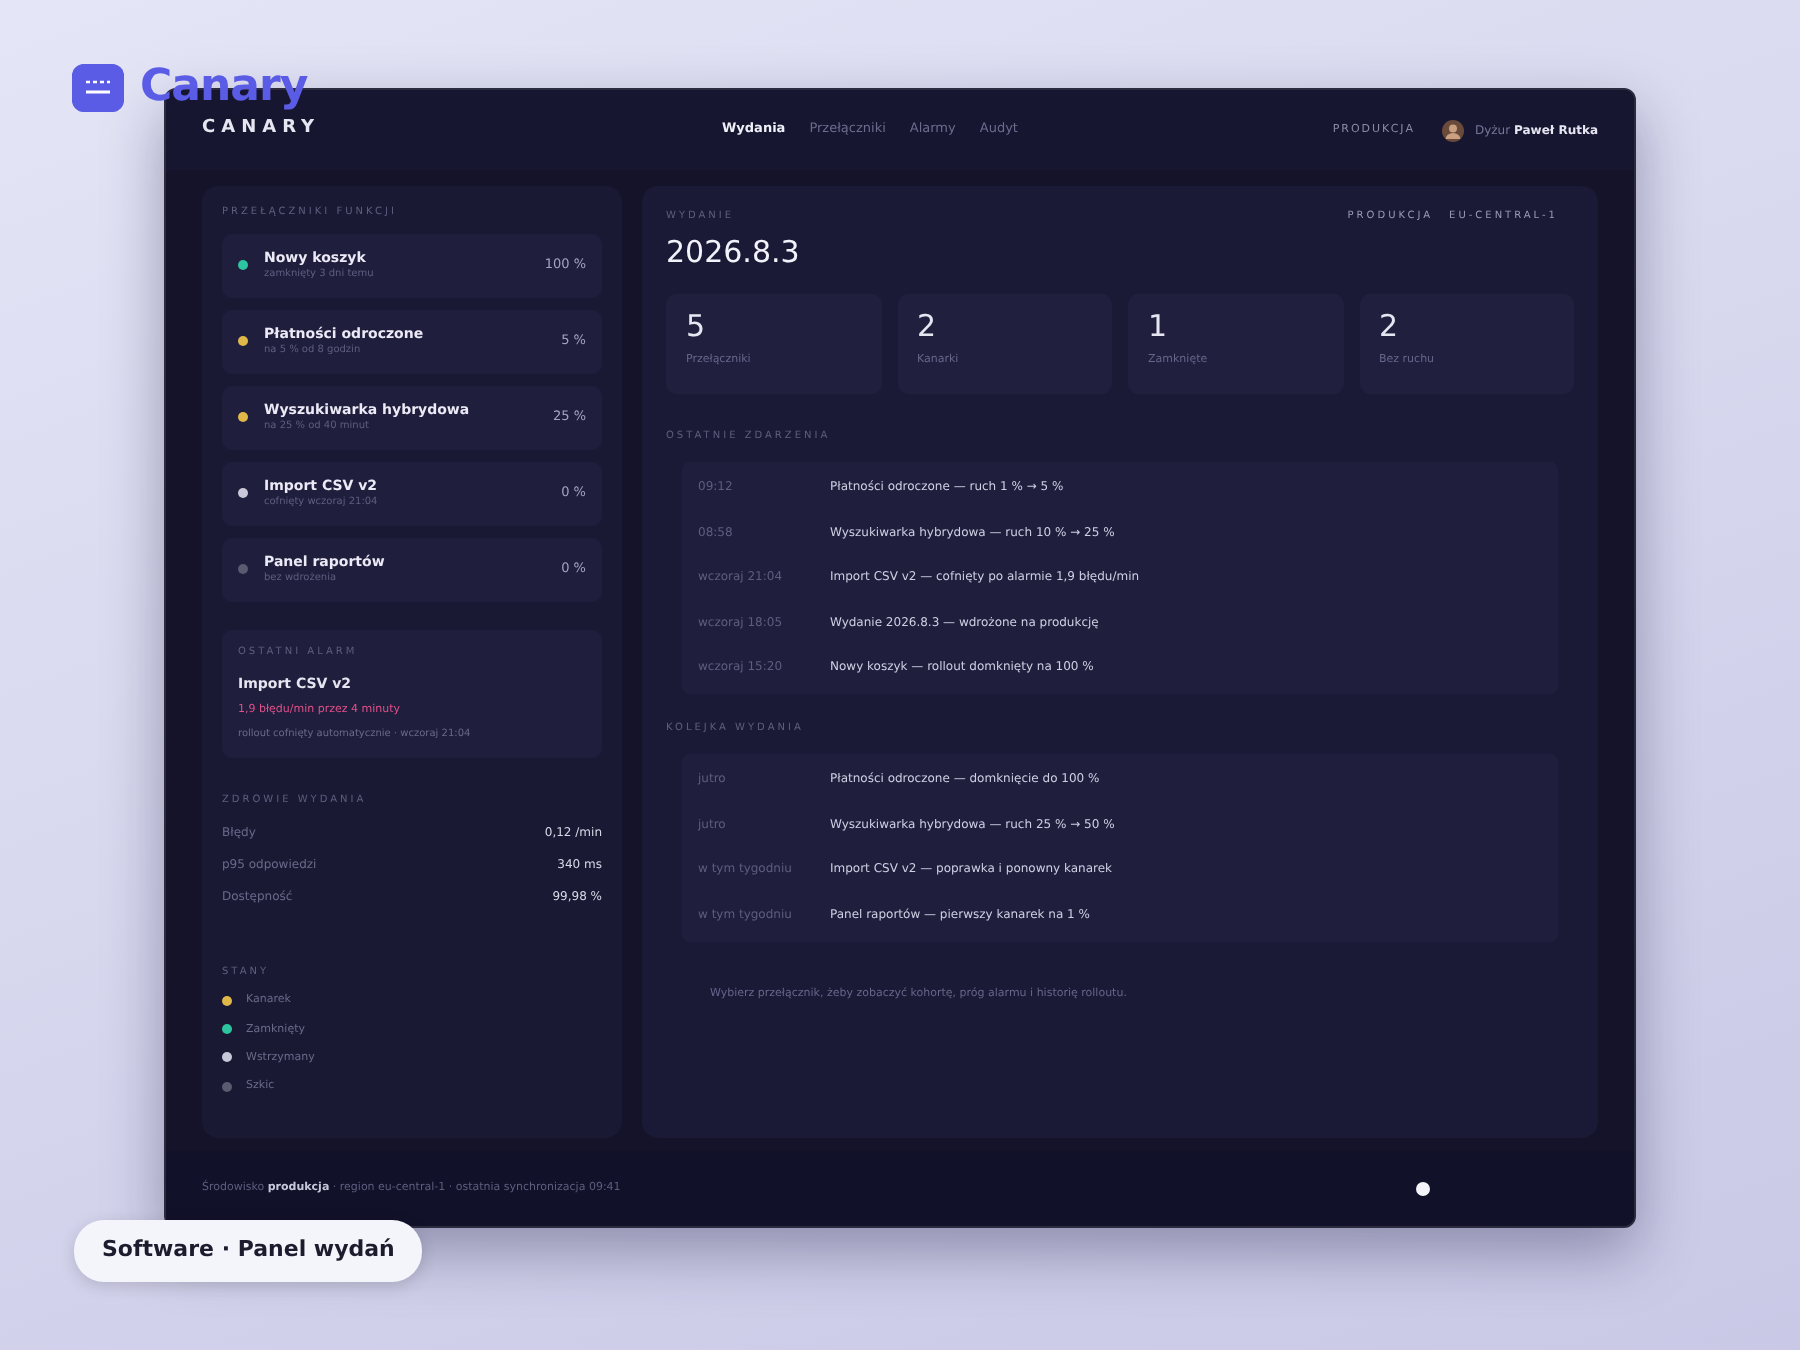 The width and height of the screenshot is (1800, 1350). What do you see at coordinates (262, 129) in the screenshot?
I see `app-logo: CANARY` at bounding box center [262, 129].